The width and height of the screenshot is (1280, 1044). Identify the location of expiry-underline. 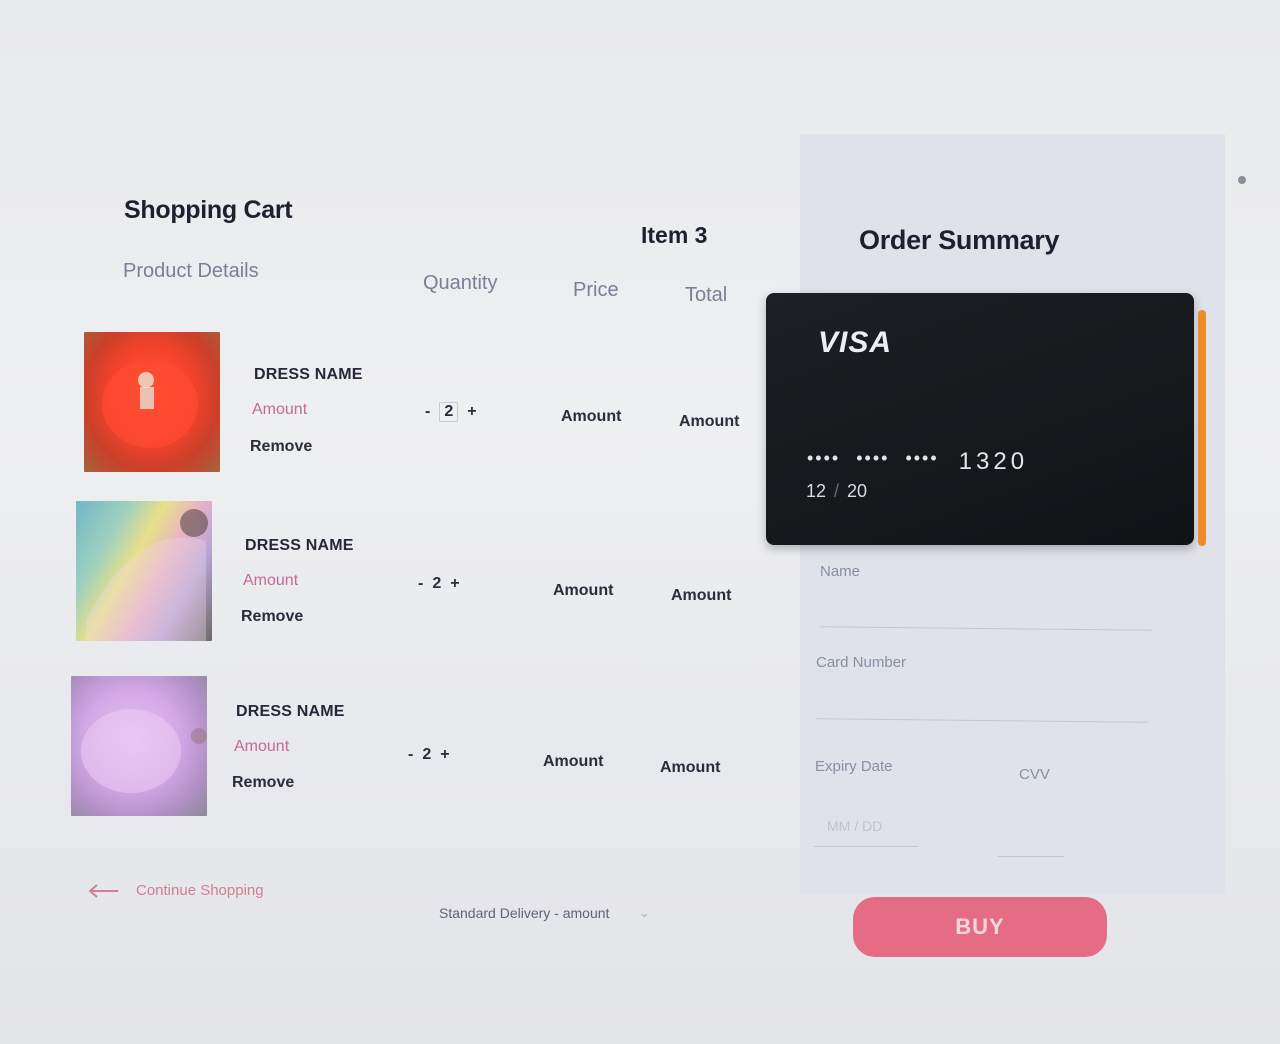
(866, 846).